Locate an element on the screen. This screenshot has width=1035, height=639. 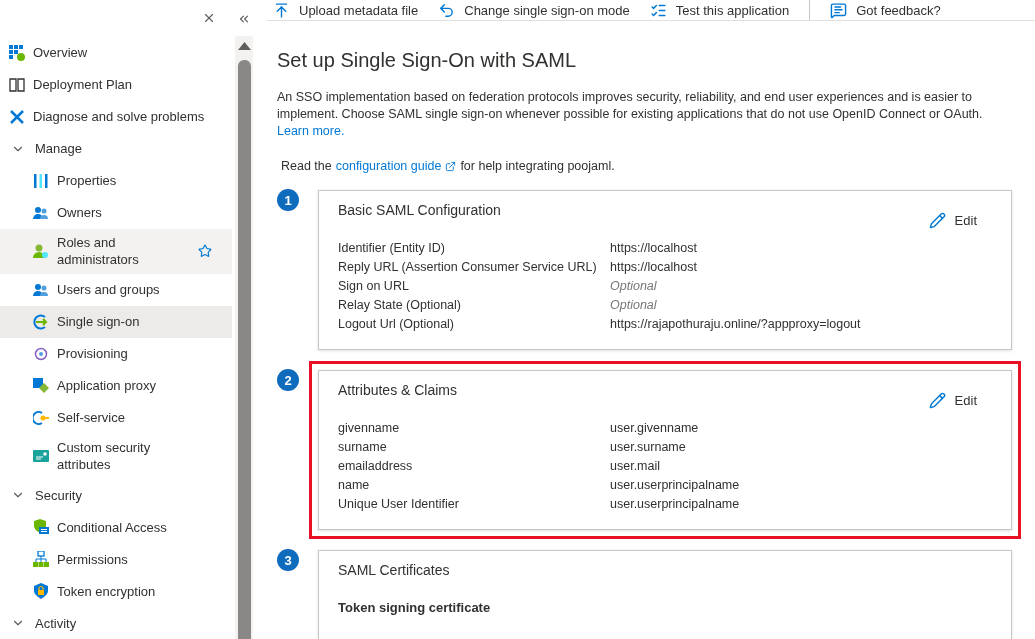
nav-item: Overview is located at coordinates (116, 52).